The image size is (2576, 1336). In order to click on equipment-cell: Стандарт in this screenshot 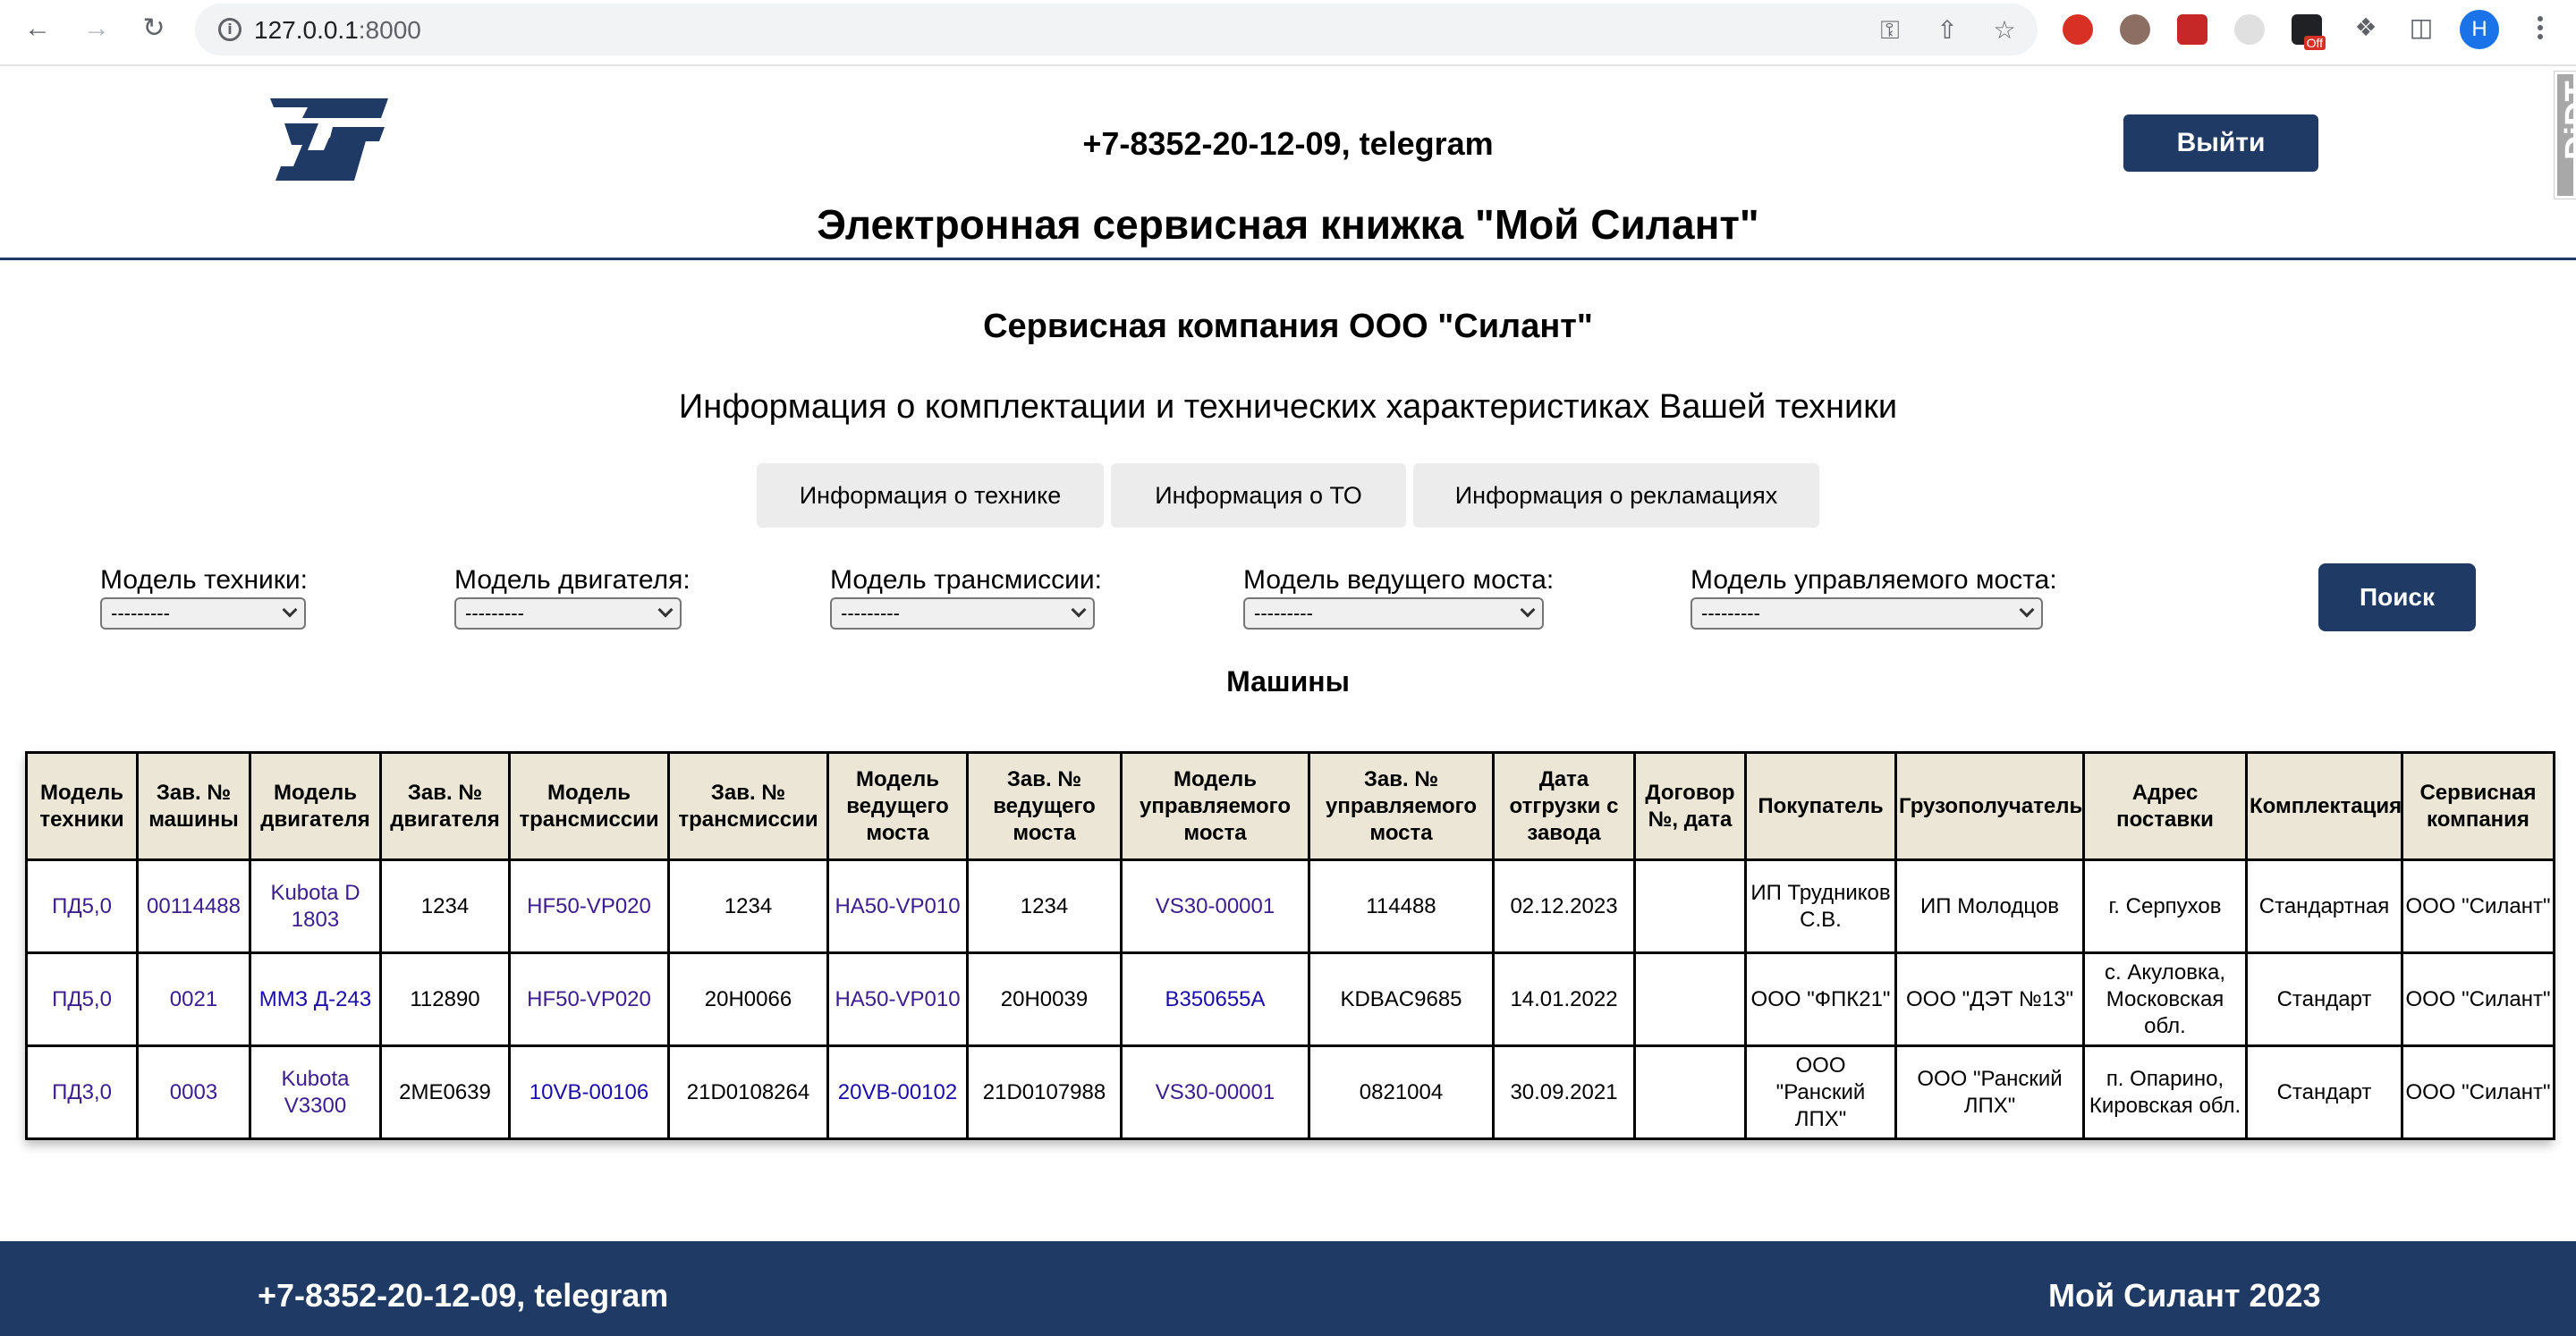, I will do `click(2324, 999)`.